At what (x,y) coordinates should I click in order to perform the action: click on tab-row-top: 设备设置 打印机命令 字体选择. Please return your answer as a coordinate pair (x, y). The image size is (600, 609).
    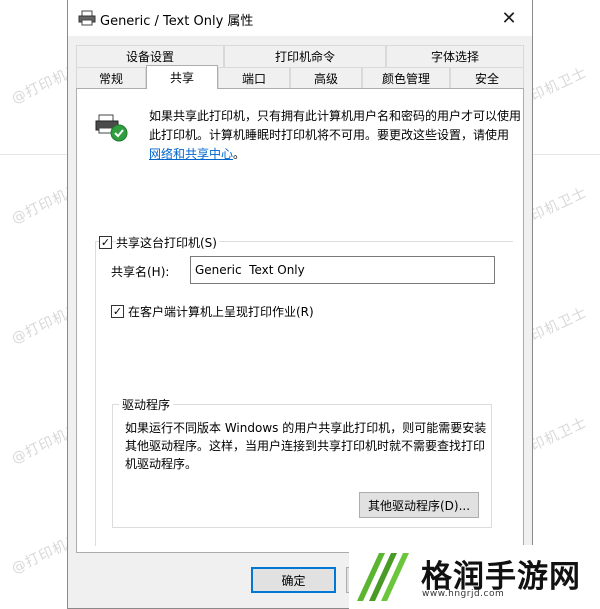
    Looking at the image, I should click on (300, 56).